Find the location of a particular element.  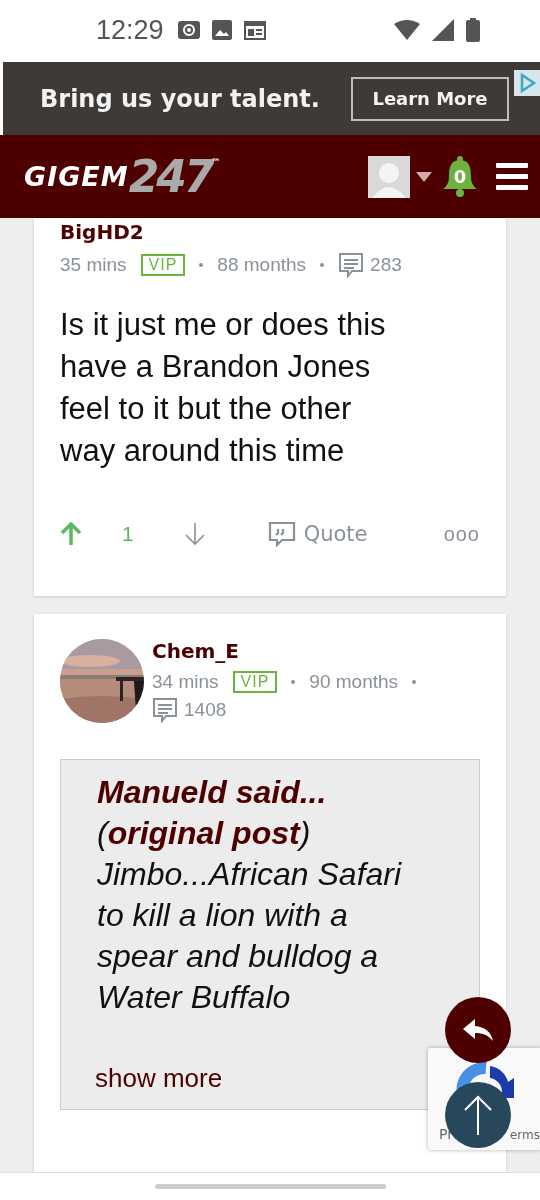

calendar-icon is located at coordinates (254, 30).